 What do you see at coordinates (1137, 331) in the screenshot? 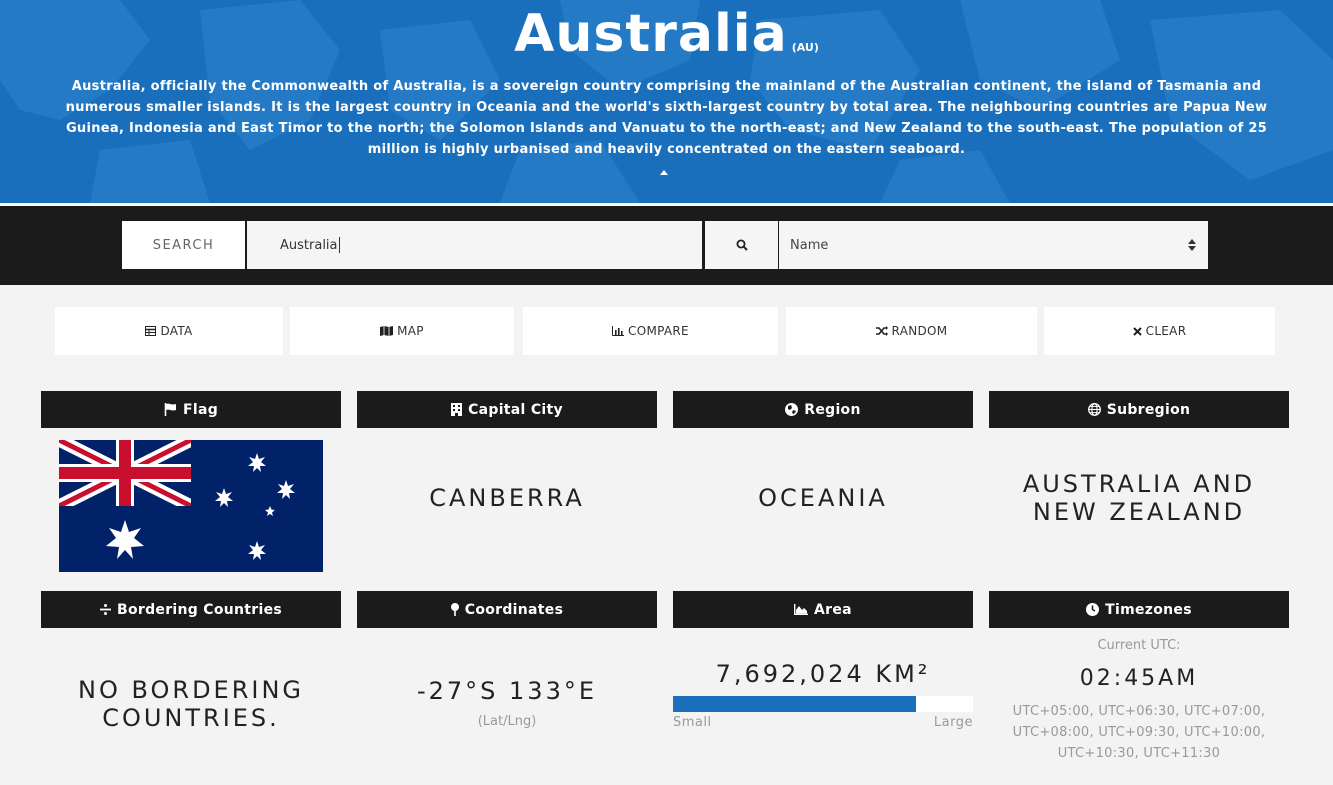
I see `close-icon` at bounding box center [1137, 331].